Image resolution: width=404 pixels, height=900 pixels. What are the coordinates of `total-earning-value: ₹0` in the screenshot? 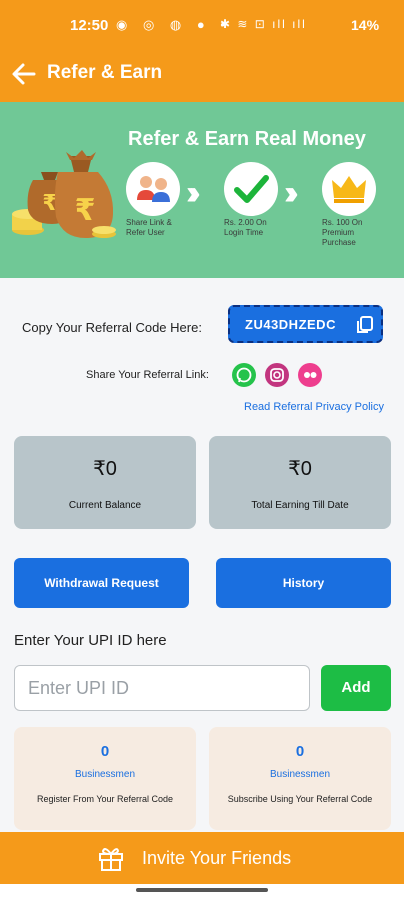 It's located at (300, 469).